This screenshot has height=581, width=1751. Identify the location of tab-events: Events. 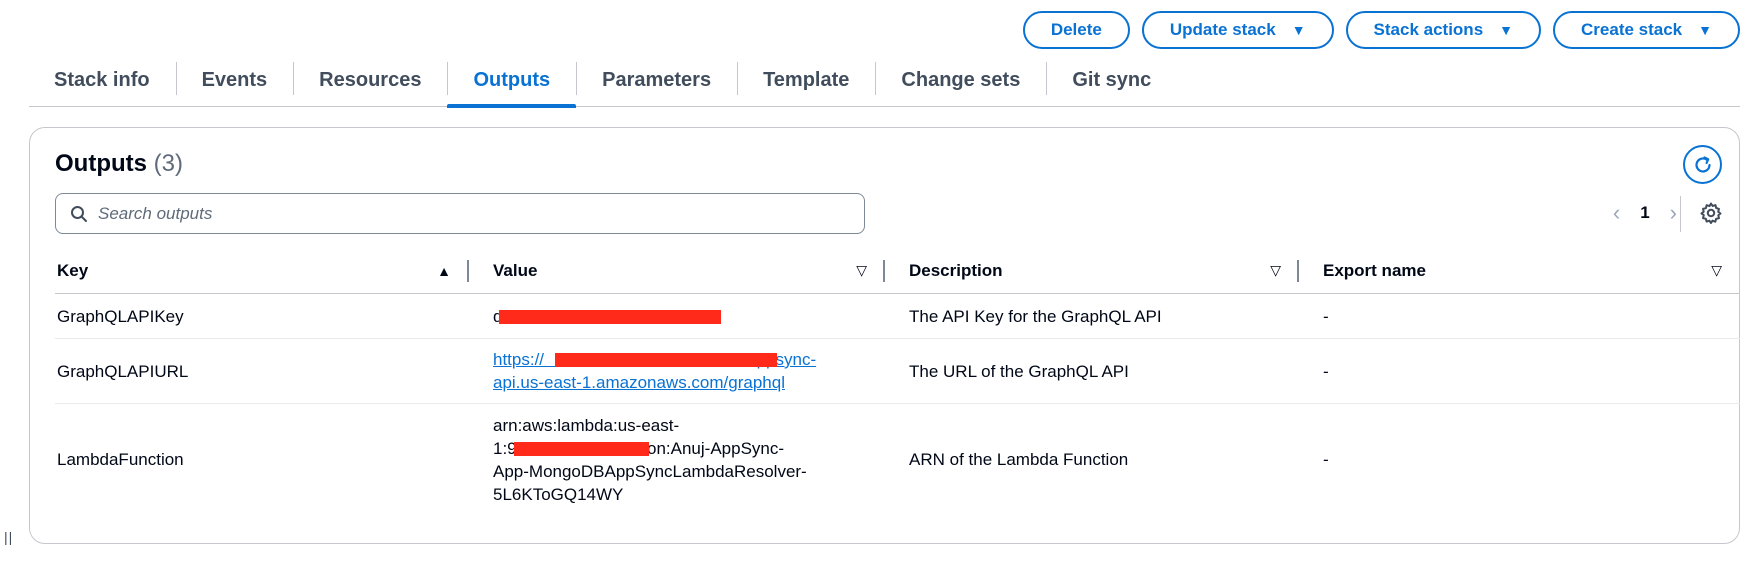
(234, 83).